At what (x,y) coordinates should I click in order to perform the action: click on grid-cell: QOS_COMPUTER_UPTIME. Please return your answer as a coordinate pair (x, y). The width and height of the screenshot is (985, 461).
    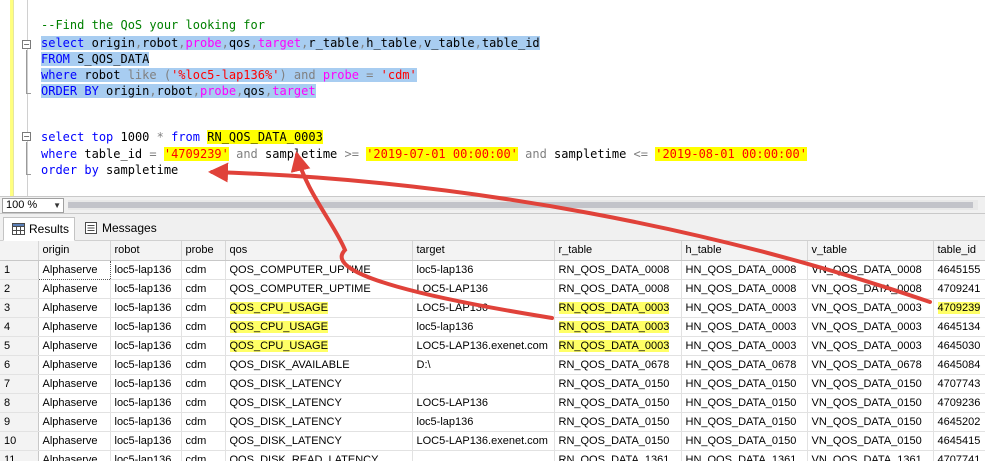
    Looking at the image, I should click on (319, 289).